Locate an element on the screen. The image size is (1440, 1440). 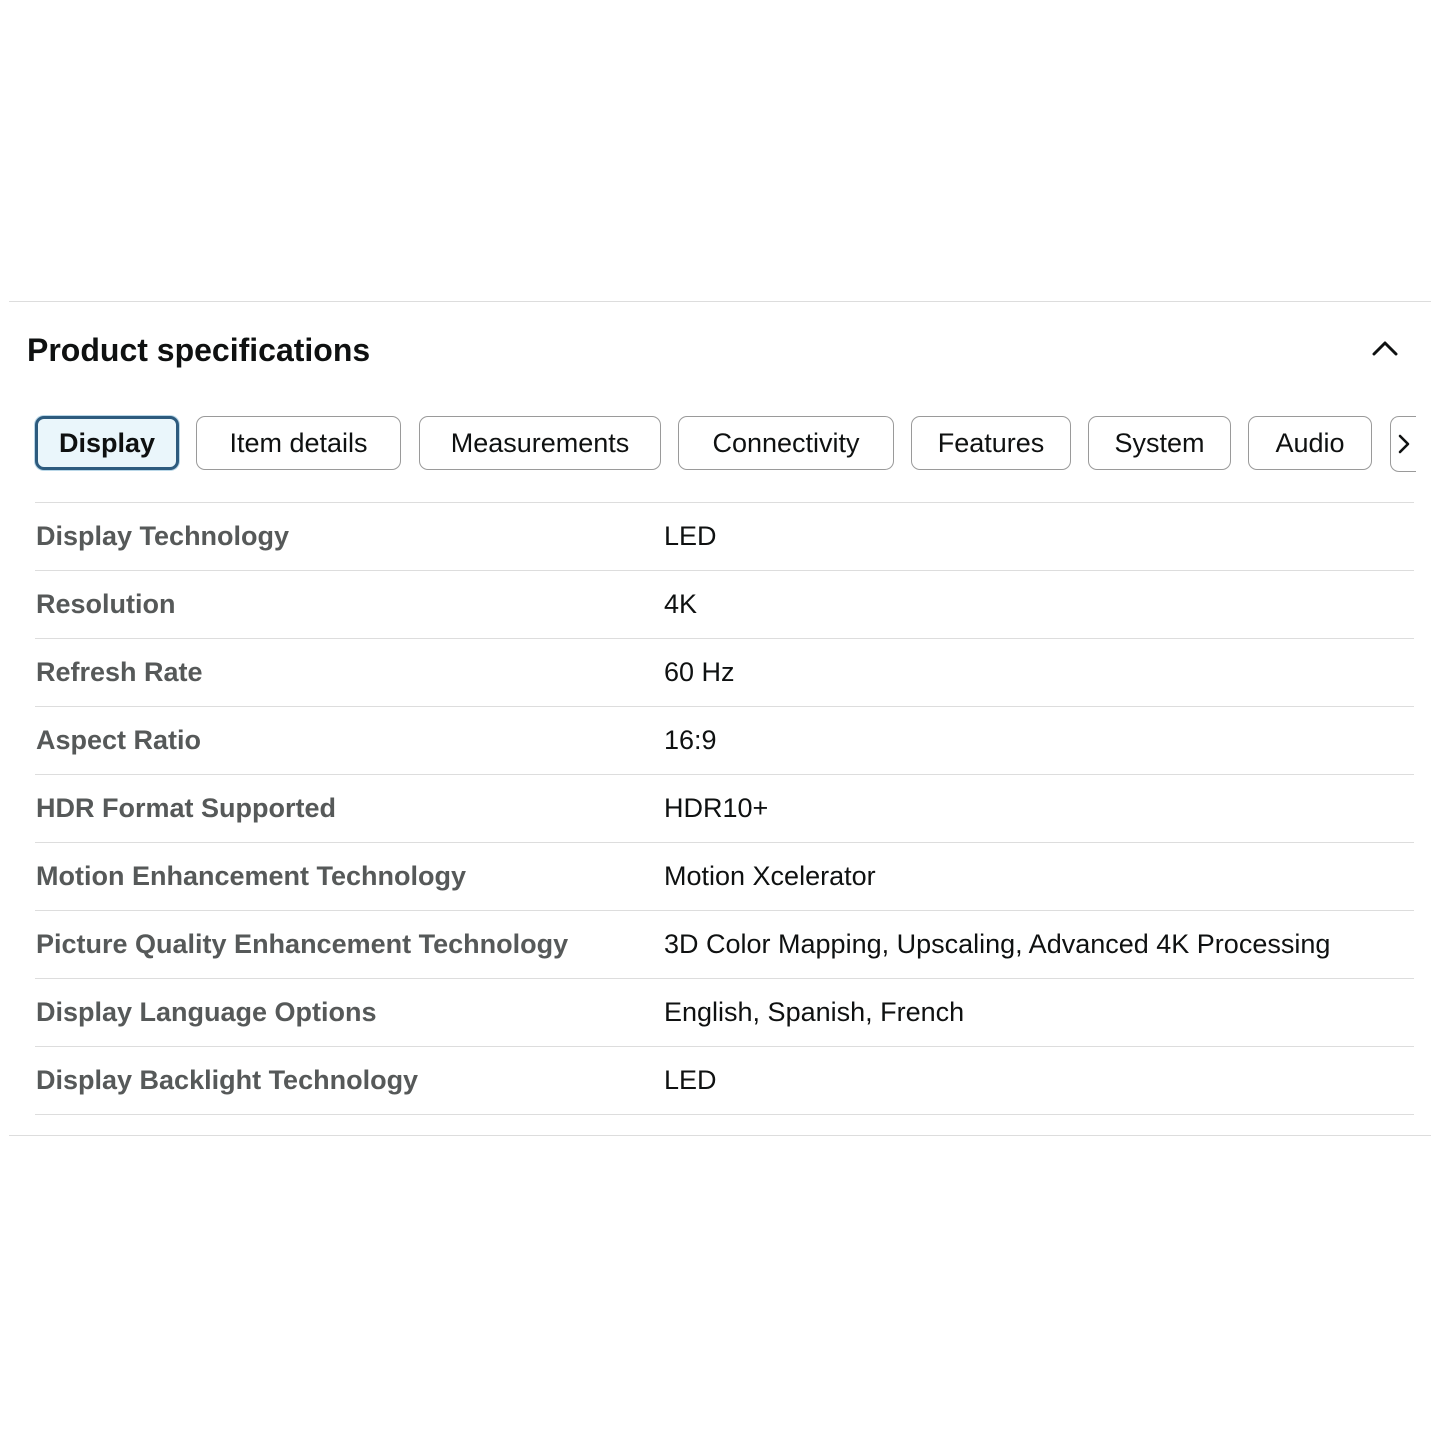
tabs-scroll-next-button is located at coordinates (1403, 444).